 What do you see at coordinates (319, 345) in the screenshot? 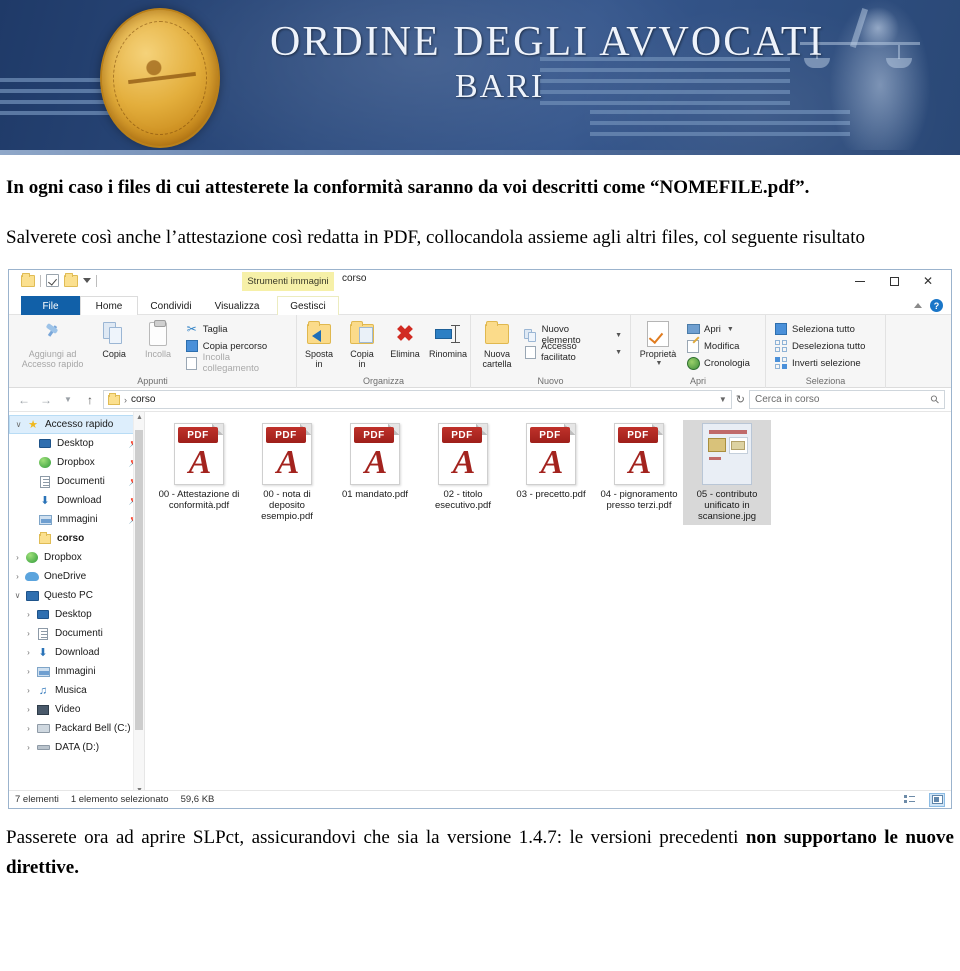
I see `button-sposta-in: Sposta in` at bounding box center [319, 345].